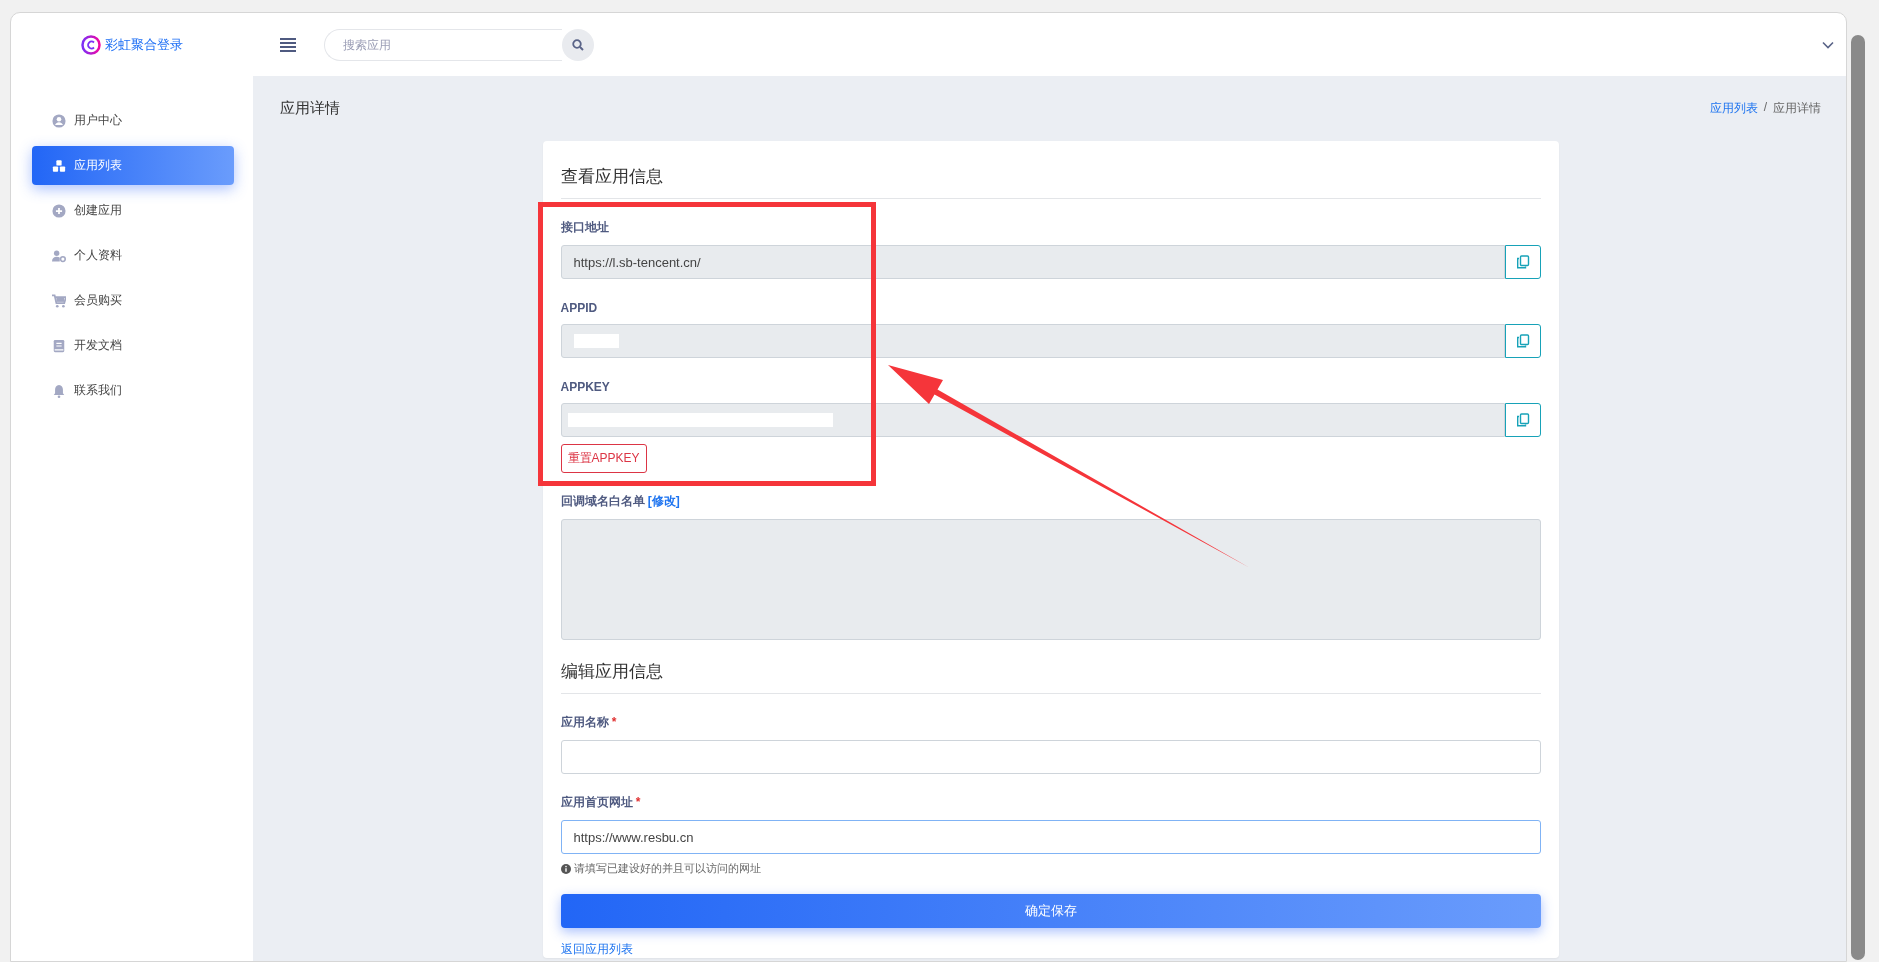  Describe the element at coordinates (601, 802) in the screenshot. I see `field-label: 应用首页网址 *` at that location.